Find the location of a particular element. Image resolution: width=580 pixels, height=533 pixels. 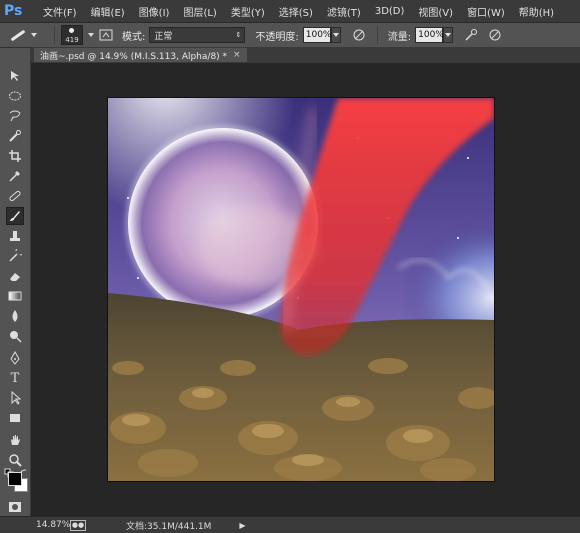

menu-window: 窗口(W) is located at coordinates (486, 11).